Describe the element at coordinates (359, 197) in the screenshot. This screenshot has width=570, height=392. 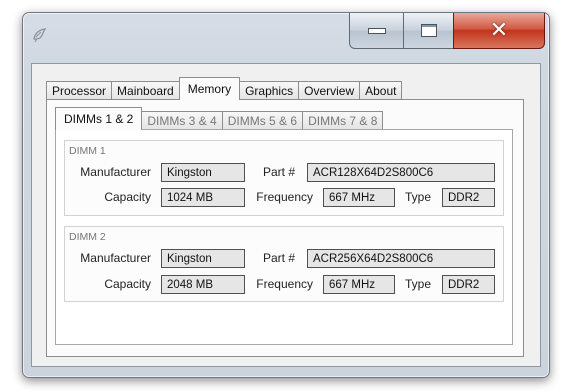
I see `dimm-1-frequency-field: 667 MHz` at that location.